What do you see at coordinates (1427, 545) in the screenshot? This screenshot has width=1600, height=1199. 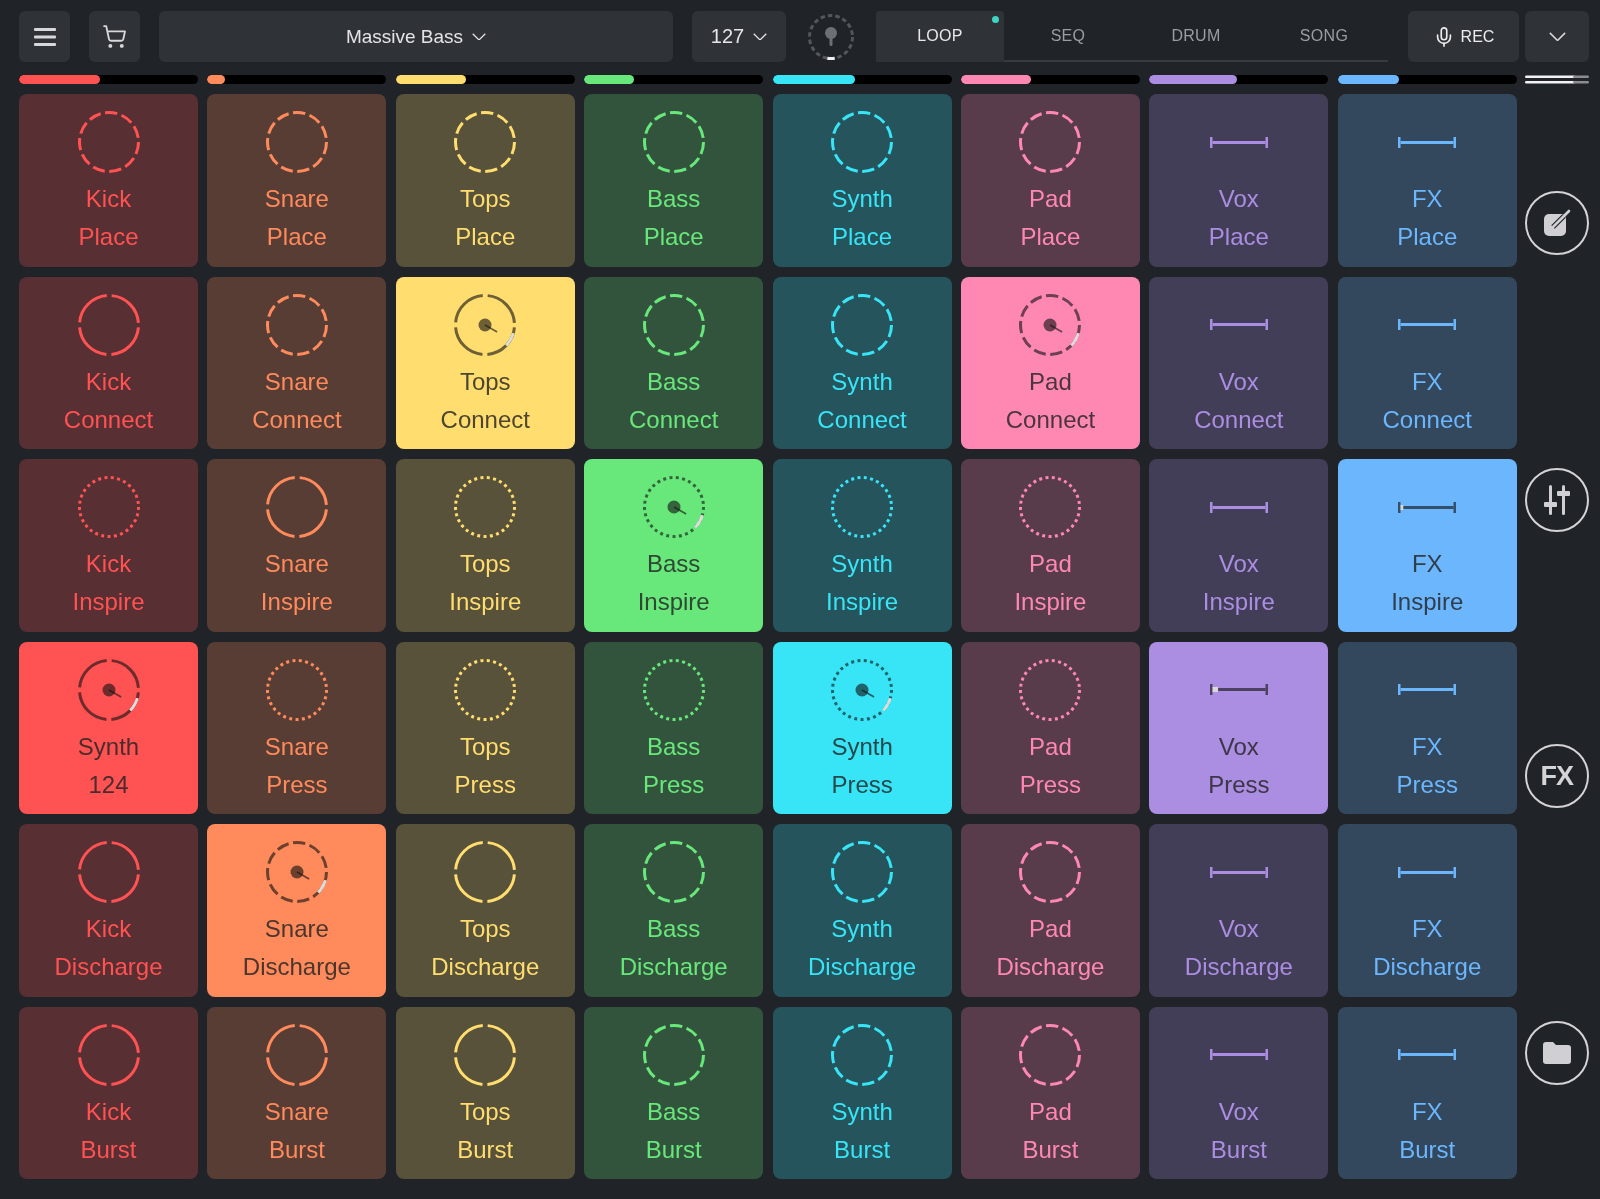 I see `sample-pad: FX Inspire` at bounding box center [1427, 545].